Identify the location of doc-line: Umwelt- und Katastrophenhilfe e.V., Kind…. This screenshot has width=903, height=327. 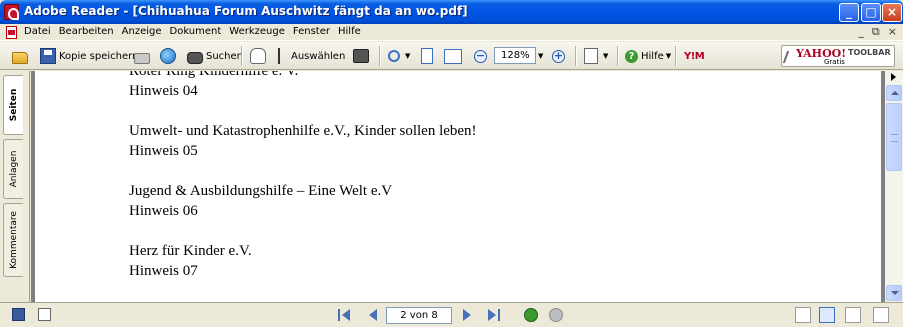
(303, 131).